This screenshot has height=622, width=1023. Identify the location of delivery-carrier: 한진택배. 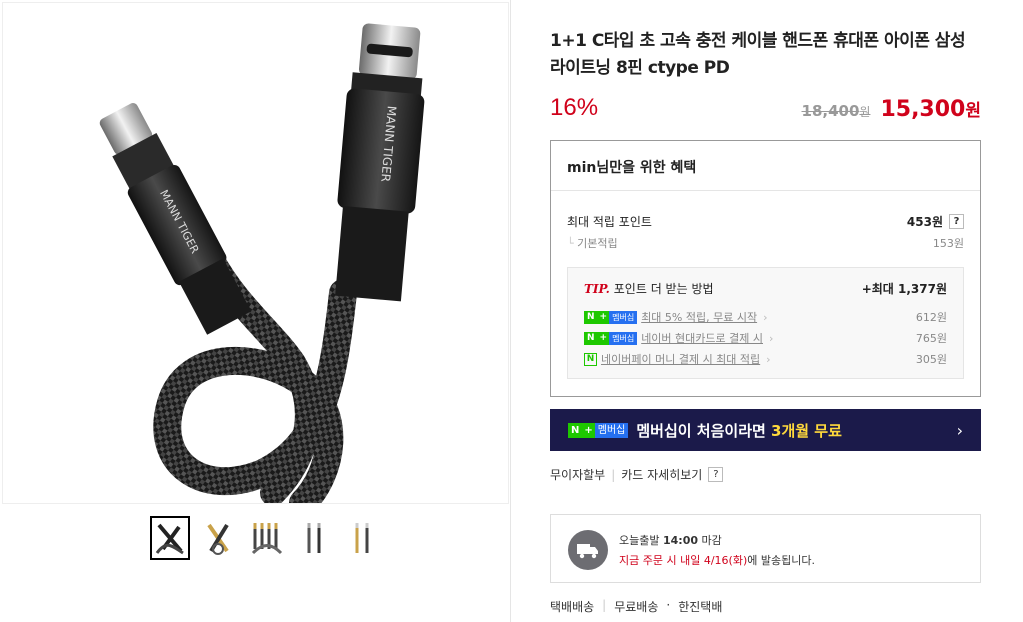
(700, 607).